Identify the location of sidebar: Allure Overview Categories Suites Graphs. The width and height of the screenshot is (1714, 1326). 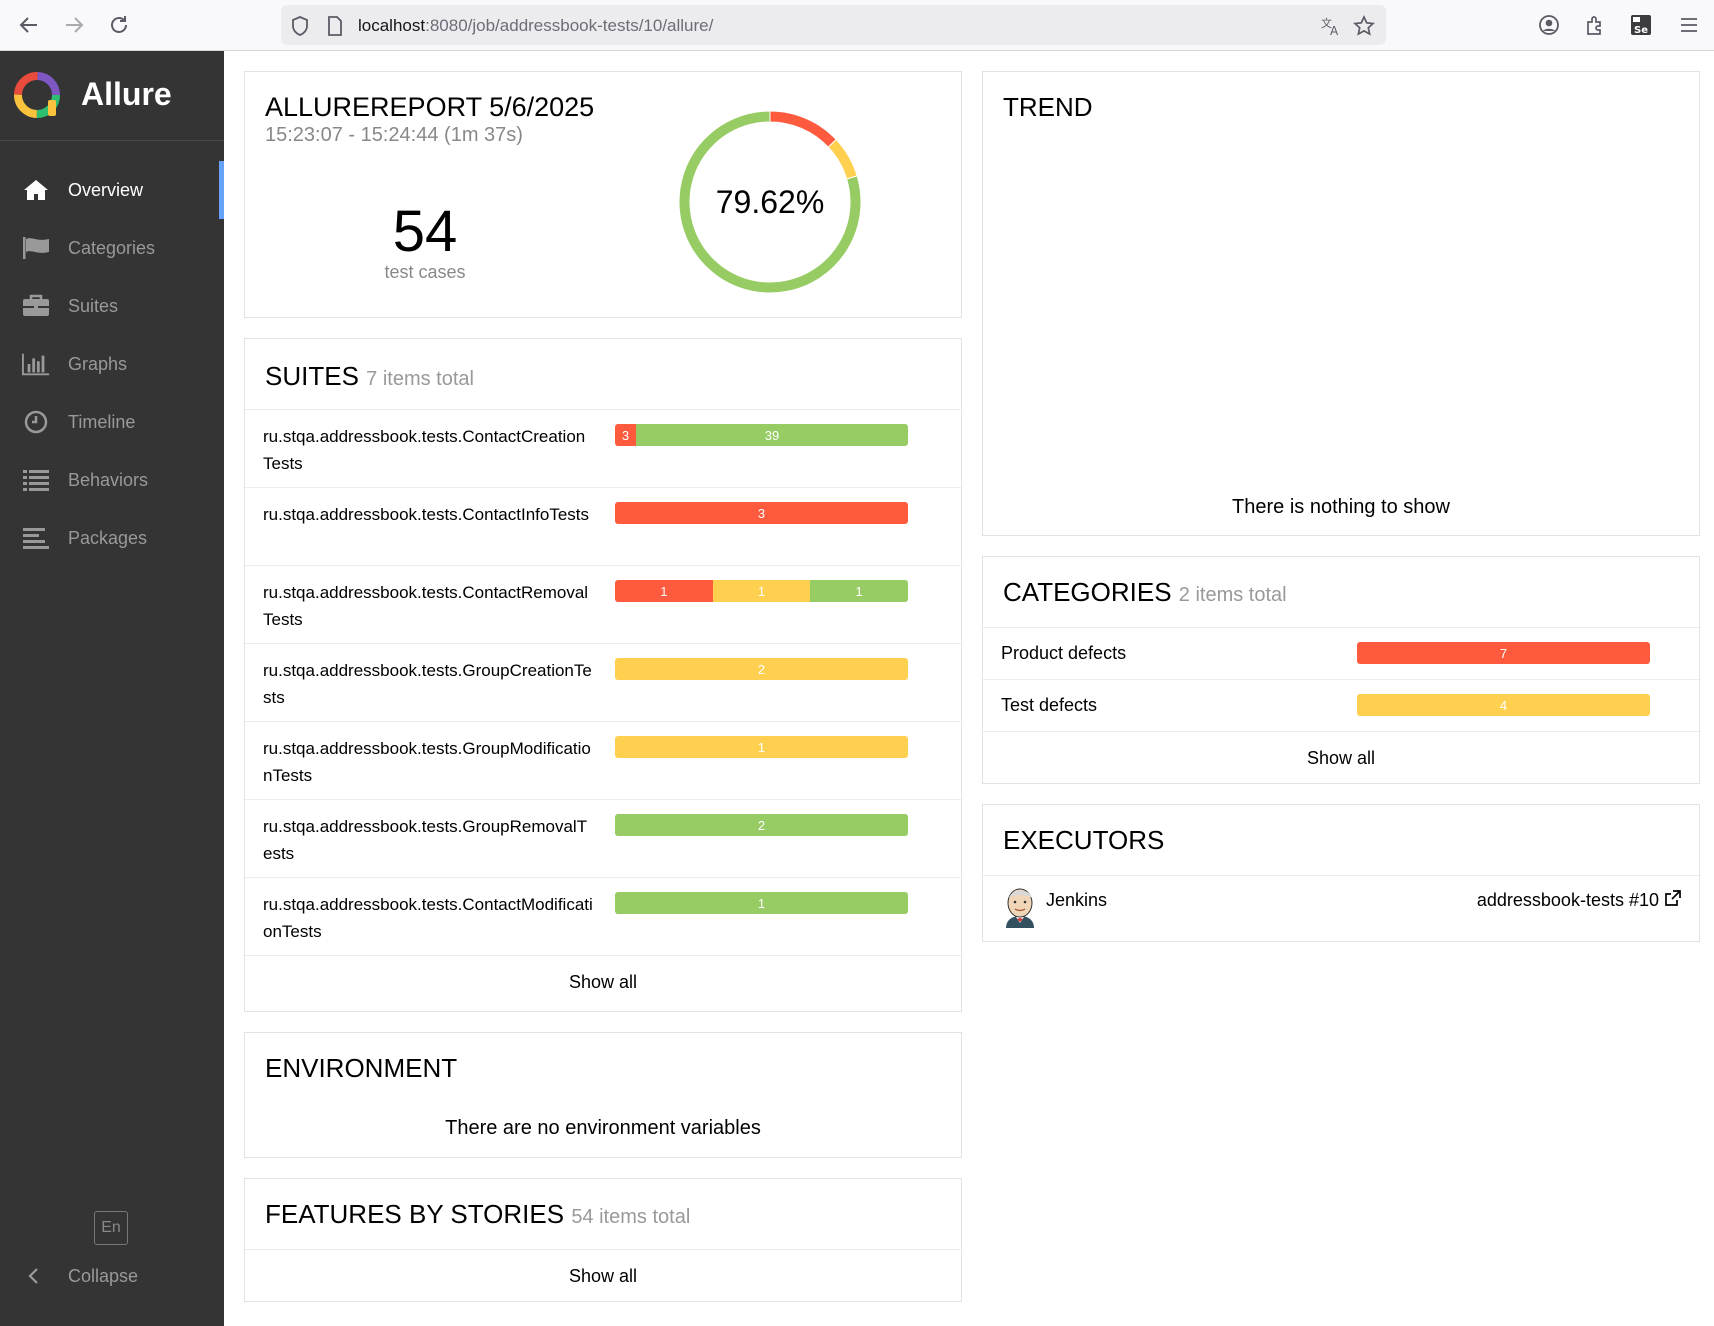
(112, 688).